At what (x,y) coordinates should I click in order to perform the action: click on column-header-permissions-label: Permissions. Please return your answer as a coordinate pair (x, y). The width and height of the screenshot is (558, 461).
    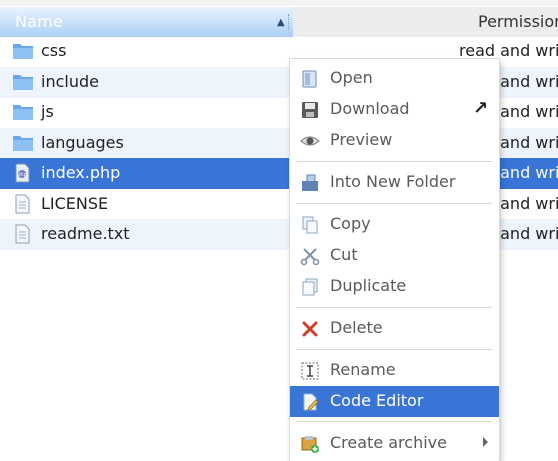
    Looking at the image, I should click on (518, 21).